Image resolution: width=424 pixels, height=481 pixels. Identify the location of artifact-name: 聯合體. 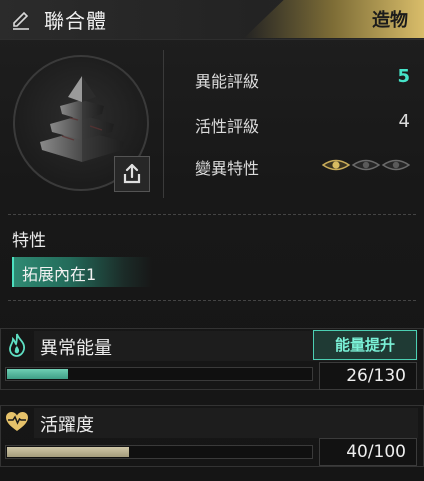
(75, 21).